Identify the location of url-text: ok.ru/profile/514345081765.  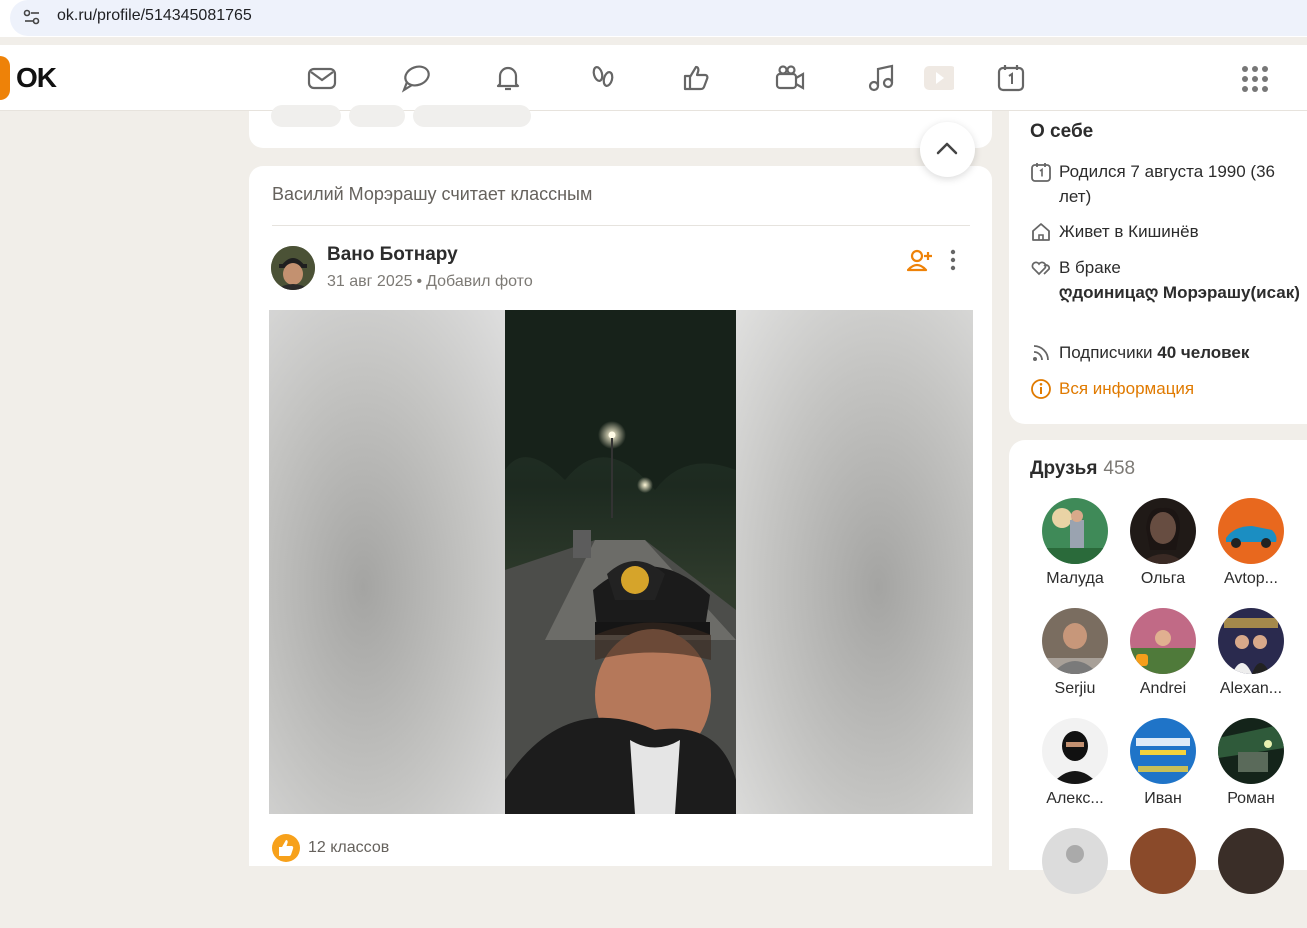
(154, 15).